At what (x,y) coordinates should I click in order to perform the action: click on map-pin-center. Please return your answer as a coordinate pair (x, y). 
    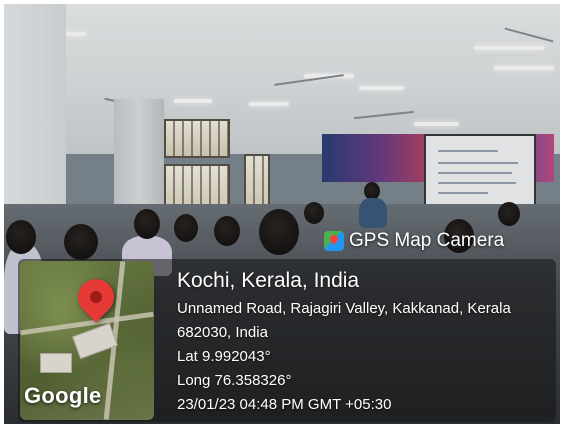
    Looking at the image, I should click on (96, 297).